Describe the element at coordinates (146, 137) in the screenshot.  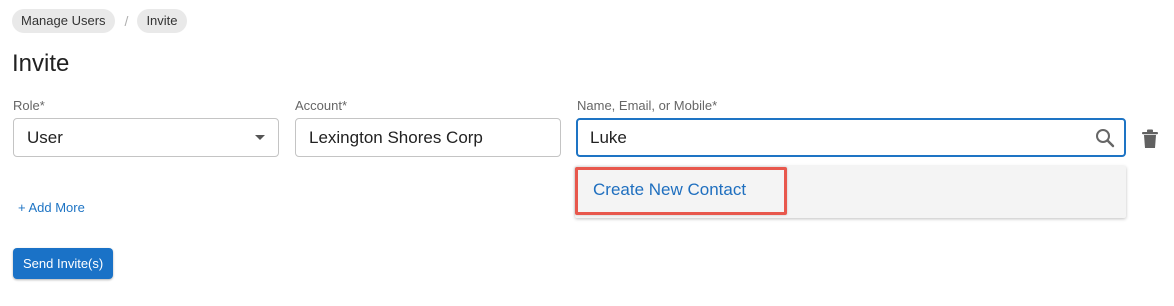
I see `role-select: User` at that location.